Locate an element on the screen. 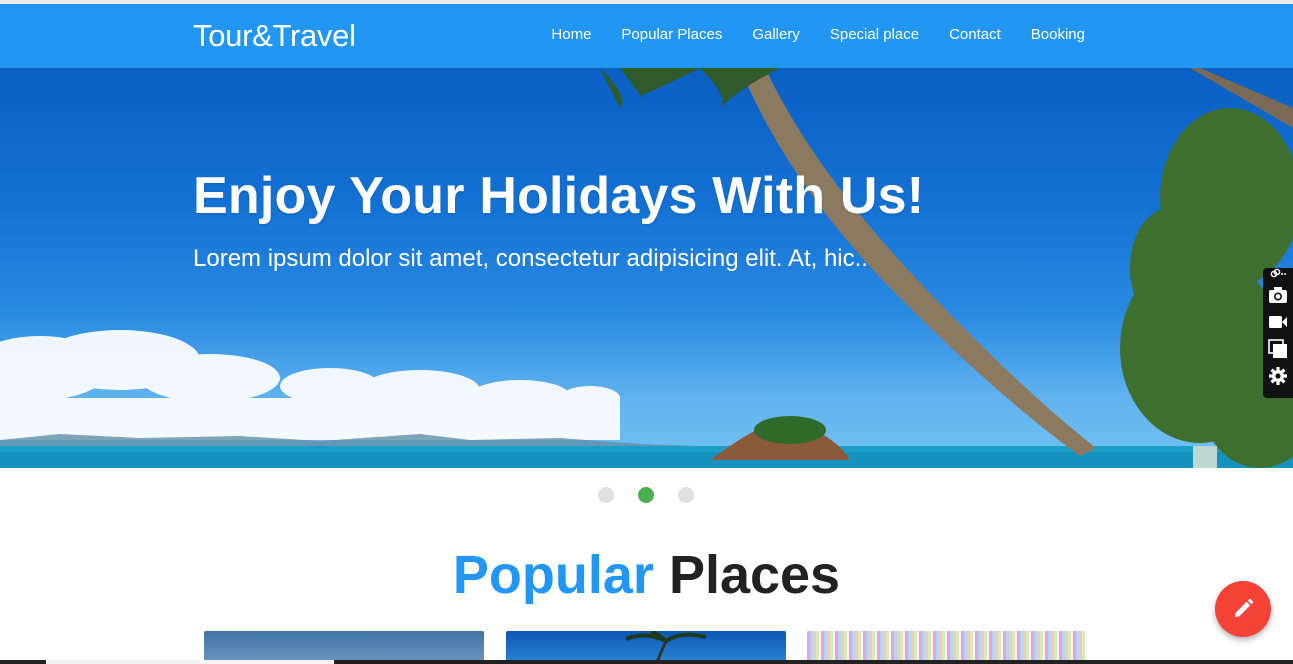 This screenshot has width=1293, height=664. screen-capture-toolbar is located at coordinates (1278, 333).